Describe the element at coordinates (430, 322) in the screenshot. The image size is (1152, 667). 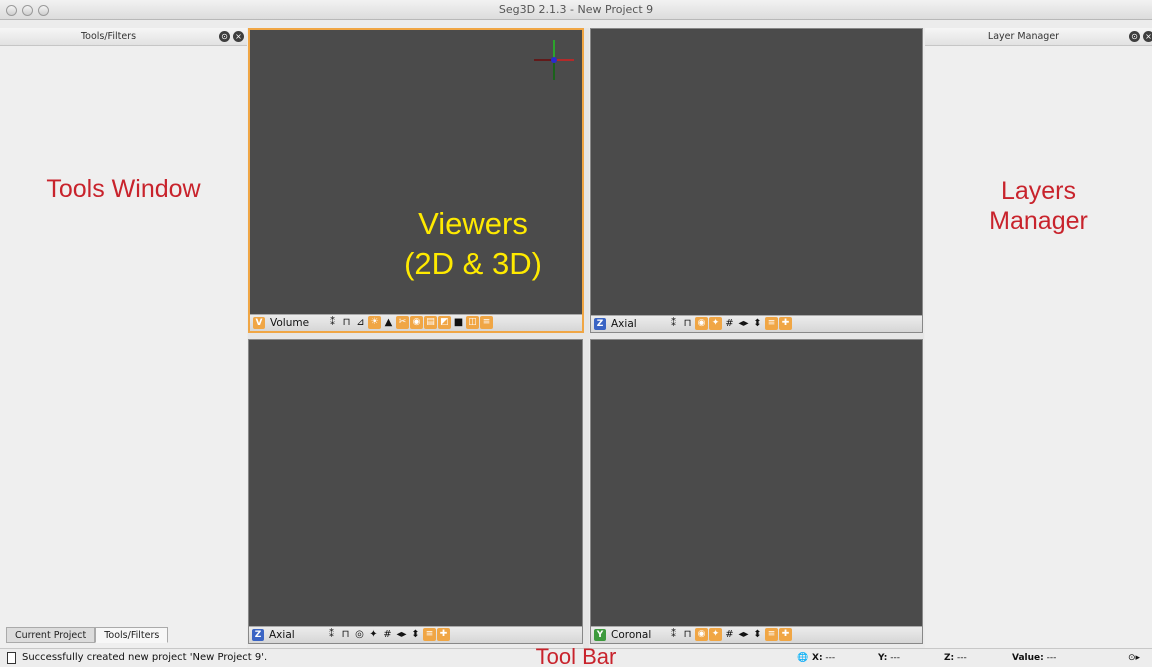
I see `overlay-icon: ▤` at that location.